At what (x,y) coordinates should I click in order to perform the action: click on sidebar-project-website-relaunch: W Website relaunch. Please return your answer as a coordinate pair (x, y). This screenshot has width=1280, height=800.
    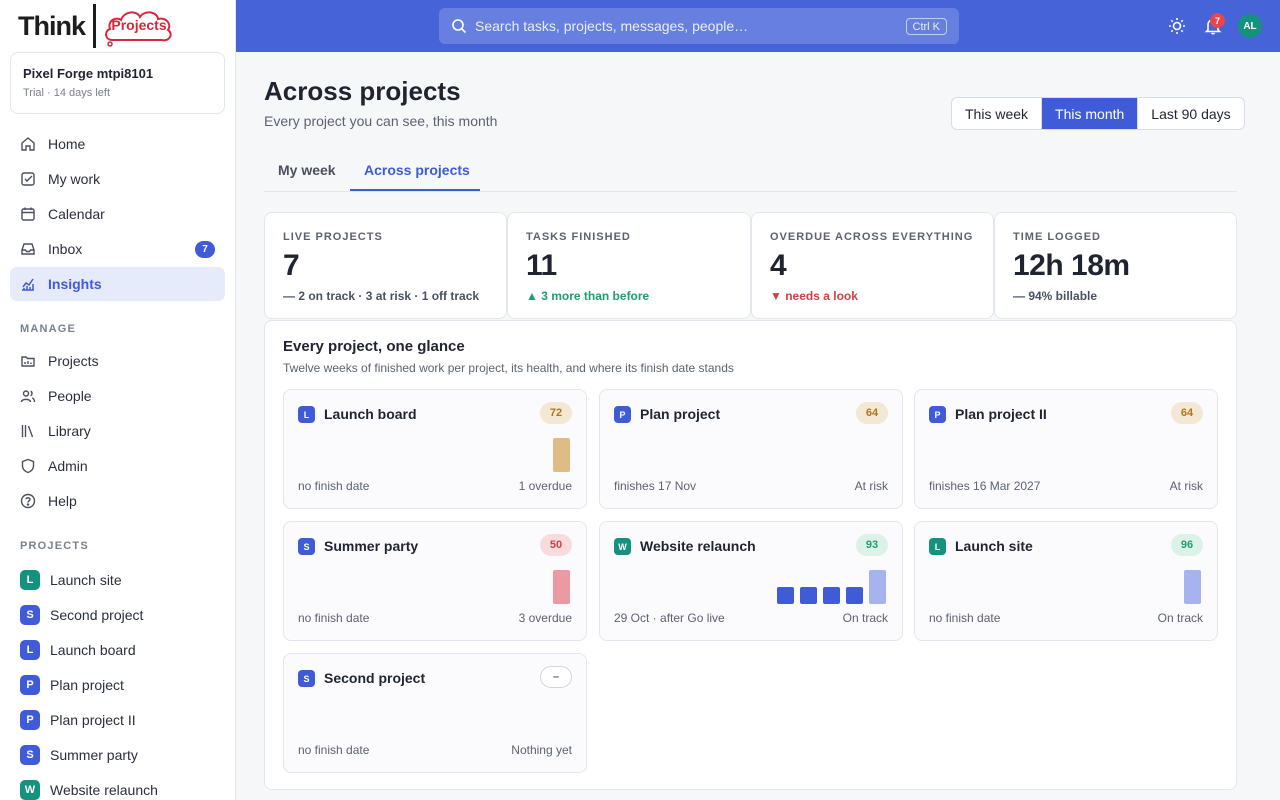
    Looking at the image, I should click on (117, 786).